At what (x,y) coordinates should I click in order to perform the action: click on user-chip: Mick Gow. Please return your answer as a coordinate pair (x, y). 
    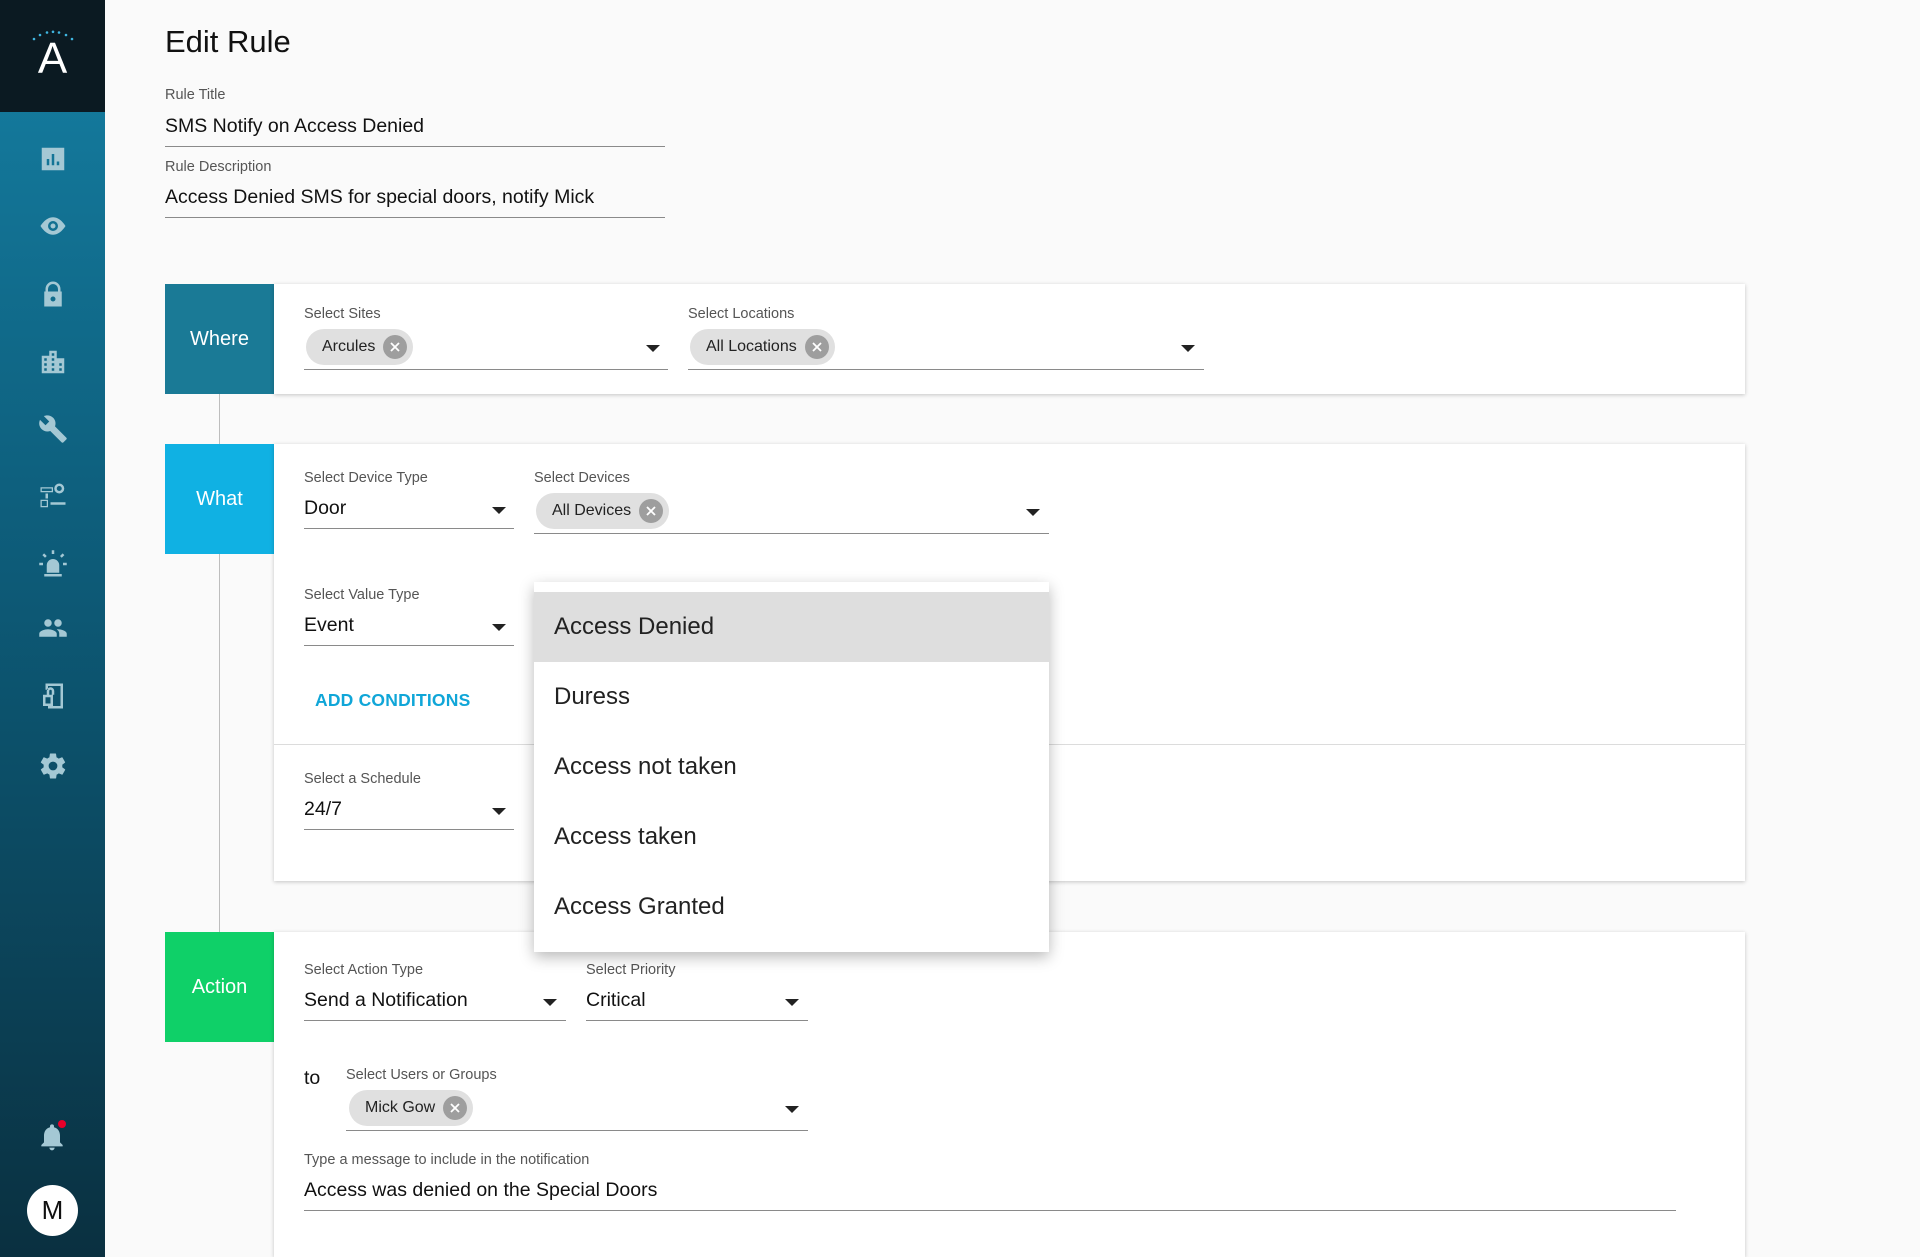
    Looking at the image, I should click on (411, 1108).